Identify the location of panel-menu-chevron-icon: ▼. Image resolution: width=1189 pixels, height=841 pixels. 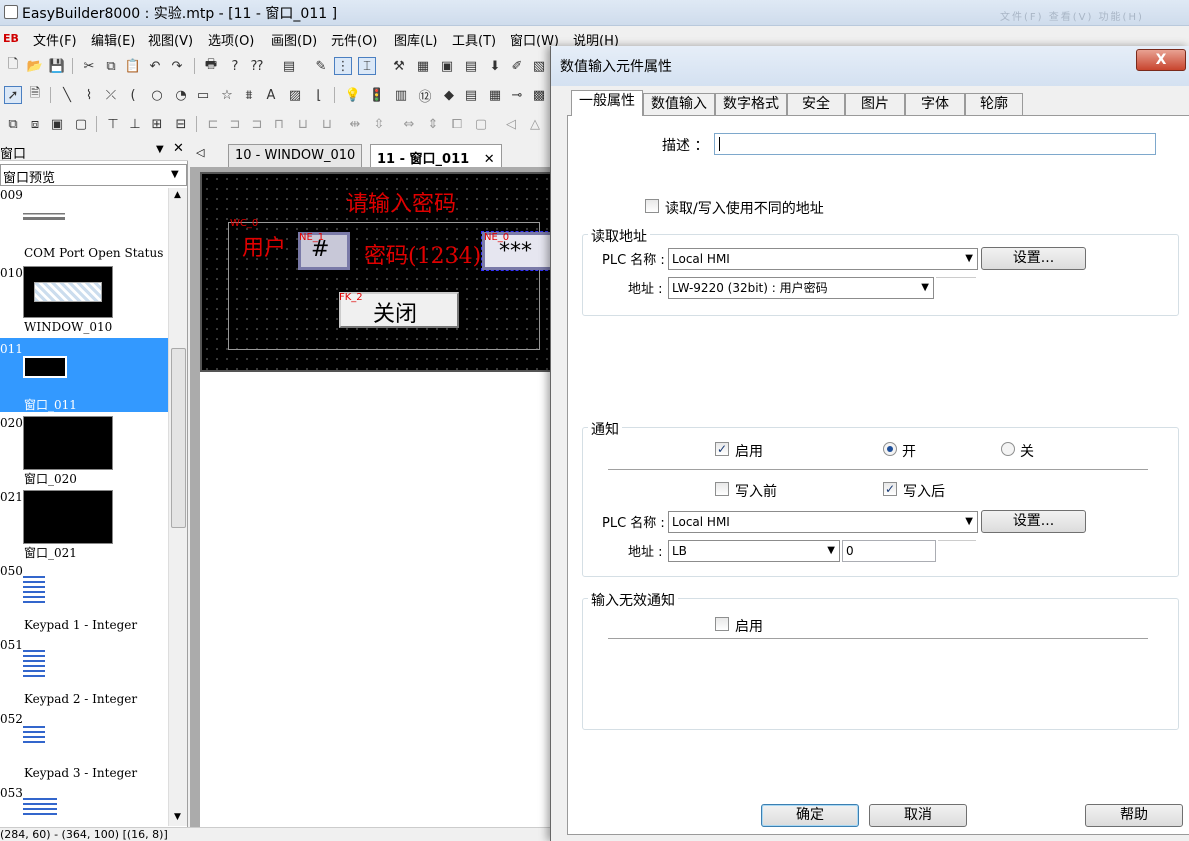
(160, 149).